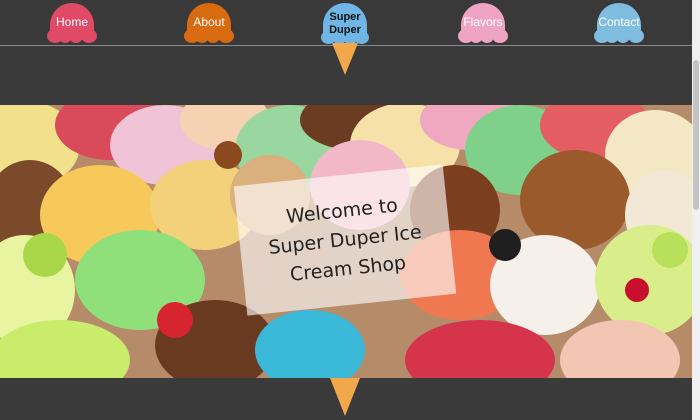 This screenshot has width=700, height=420. I want to click on welcome-heading: Welcome to Super Duper Ice Cream Shop, so click(344, 240).